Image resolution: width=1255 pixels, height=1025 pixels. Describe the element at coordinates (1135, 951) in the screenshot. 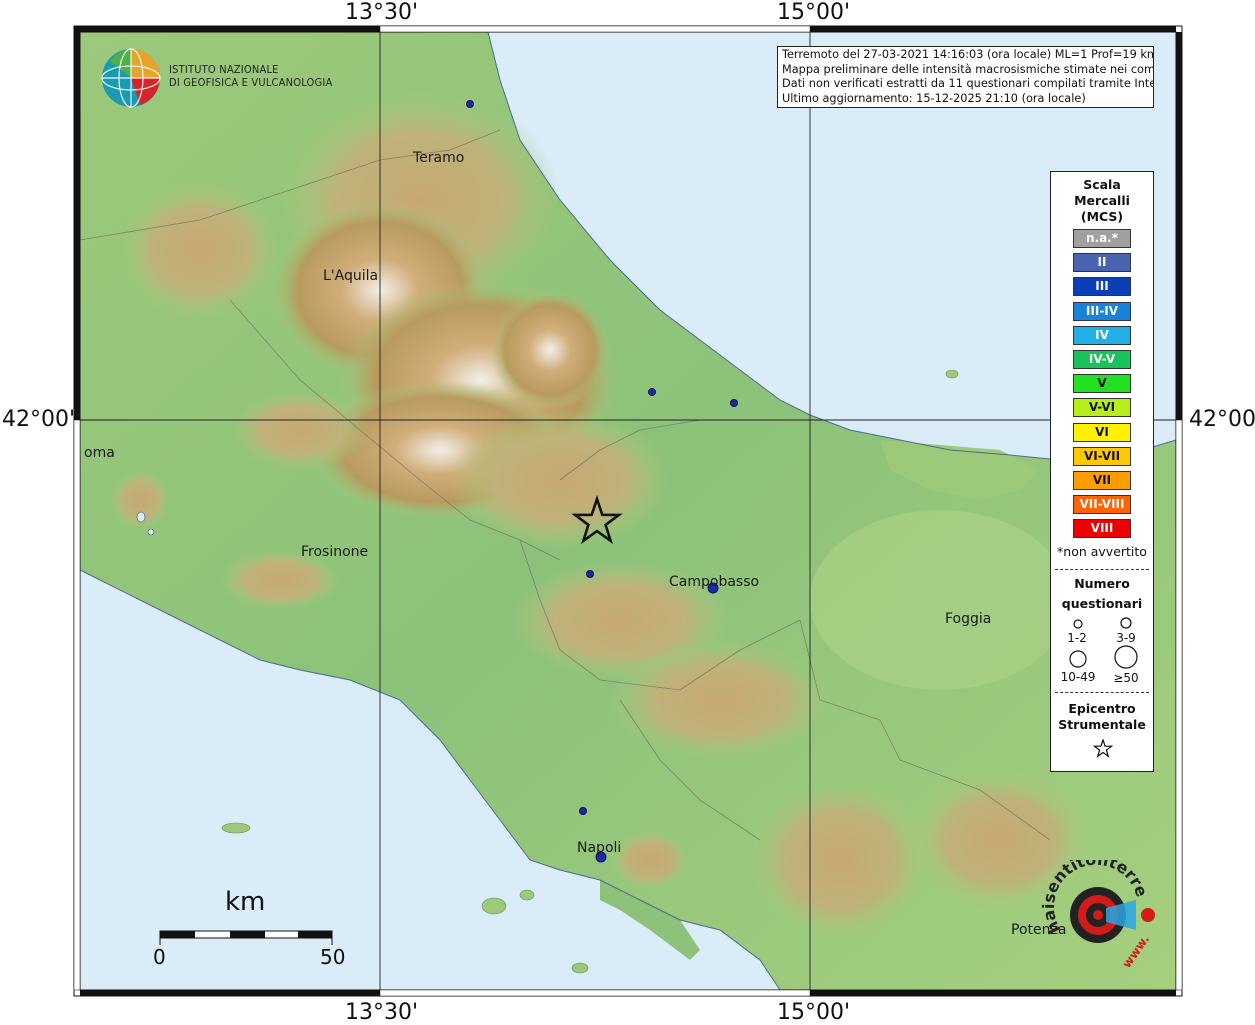

I see `badge-url: www.` at that location.